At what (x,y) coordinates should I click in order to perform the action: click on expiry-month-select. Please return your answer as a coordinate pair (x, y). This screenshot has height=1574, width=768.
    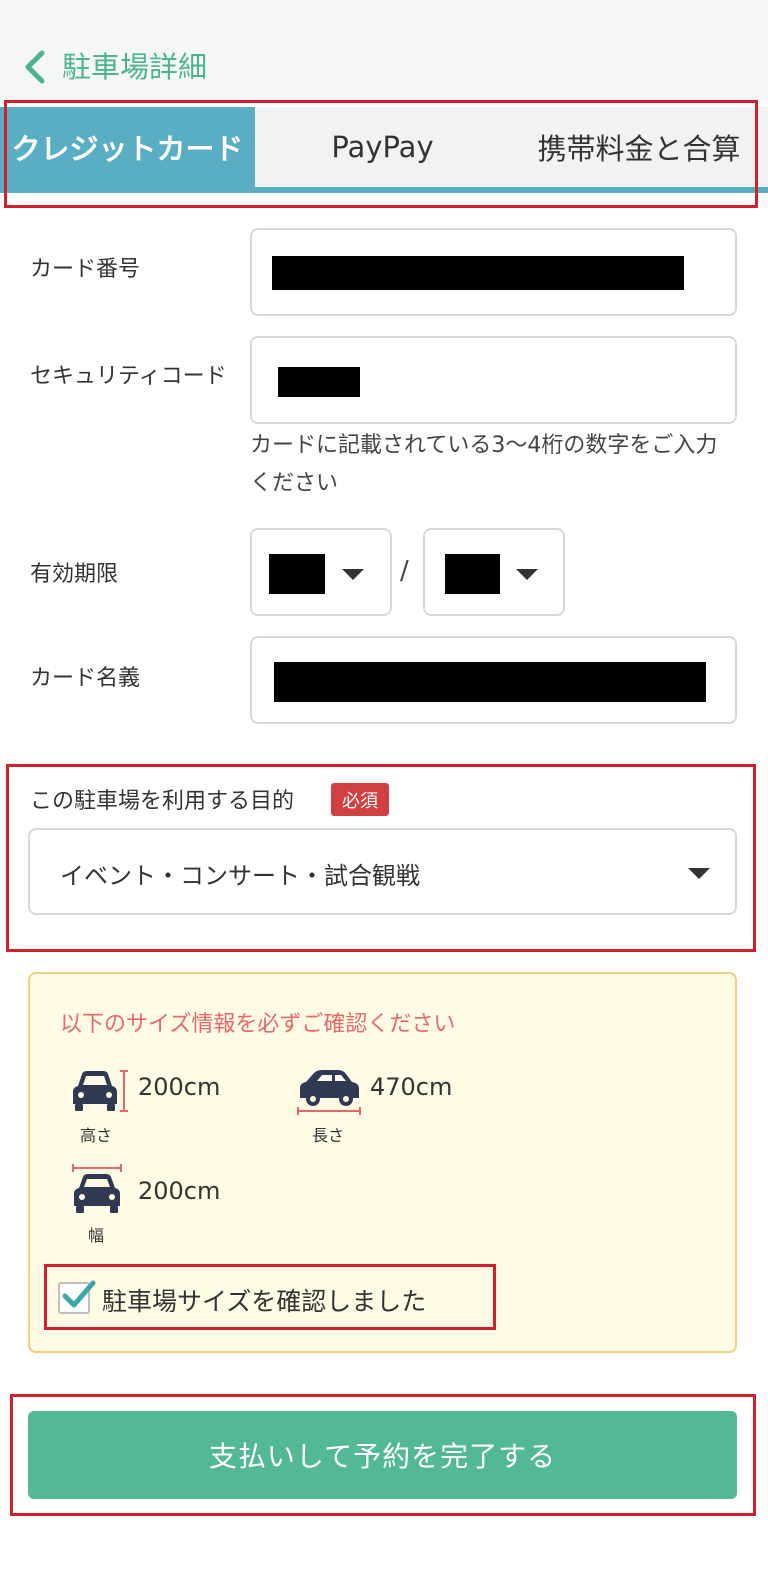
    Looking at the image, I should click on (321, 572).